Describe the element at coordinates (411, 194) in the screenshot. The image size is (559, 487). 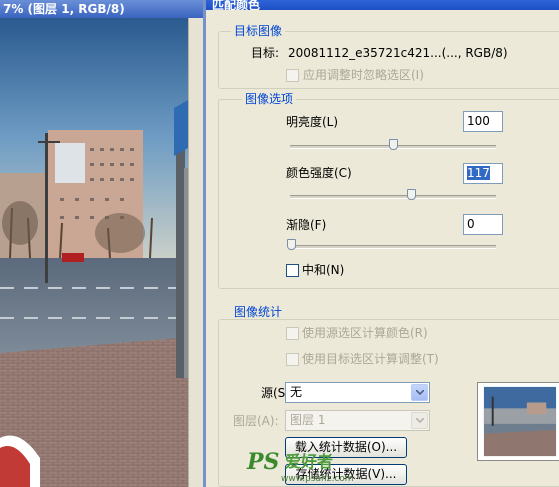
I see `color-intensity-thumb` at that location.